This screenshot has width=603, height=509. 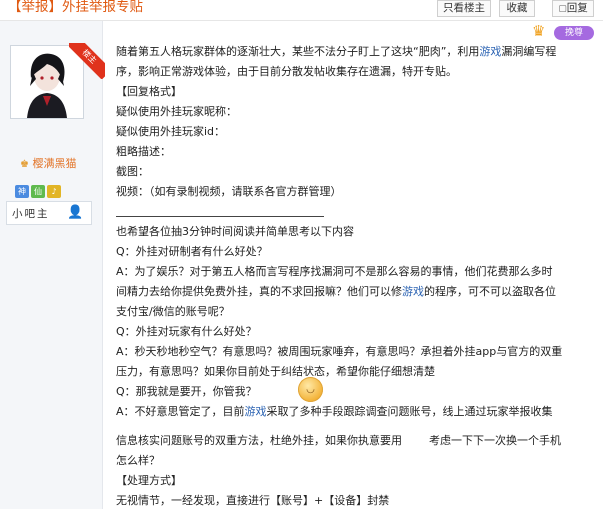 What do you see at coordinates (574, 33) in the screenshot?
I see `vip-badge: 挽尊` at bounding box center [574, 33].